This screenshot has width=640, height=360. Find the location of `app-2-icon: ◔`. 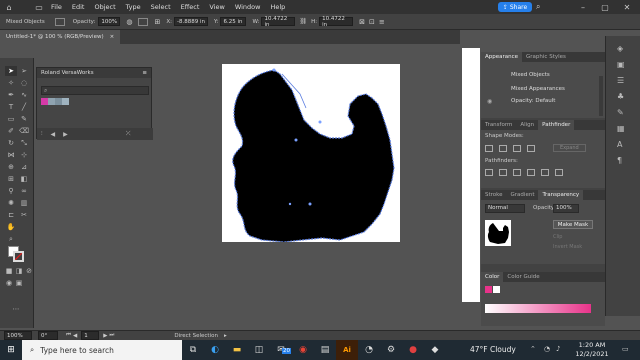

app-2-icon: ◔ is located at coordinates (369, 350).